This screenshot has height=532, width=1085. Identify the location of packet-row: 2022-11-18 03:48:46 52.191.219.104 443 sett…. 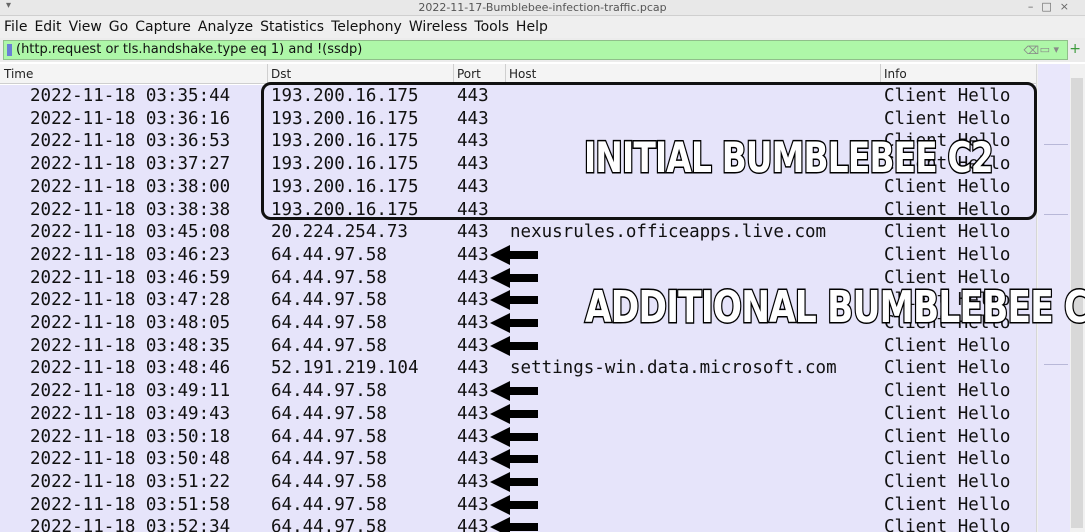
(518, 368).